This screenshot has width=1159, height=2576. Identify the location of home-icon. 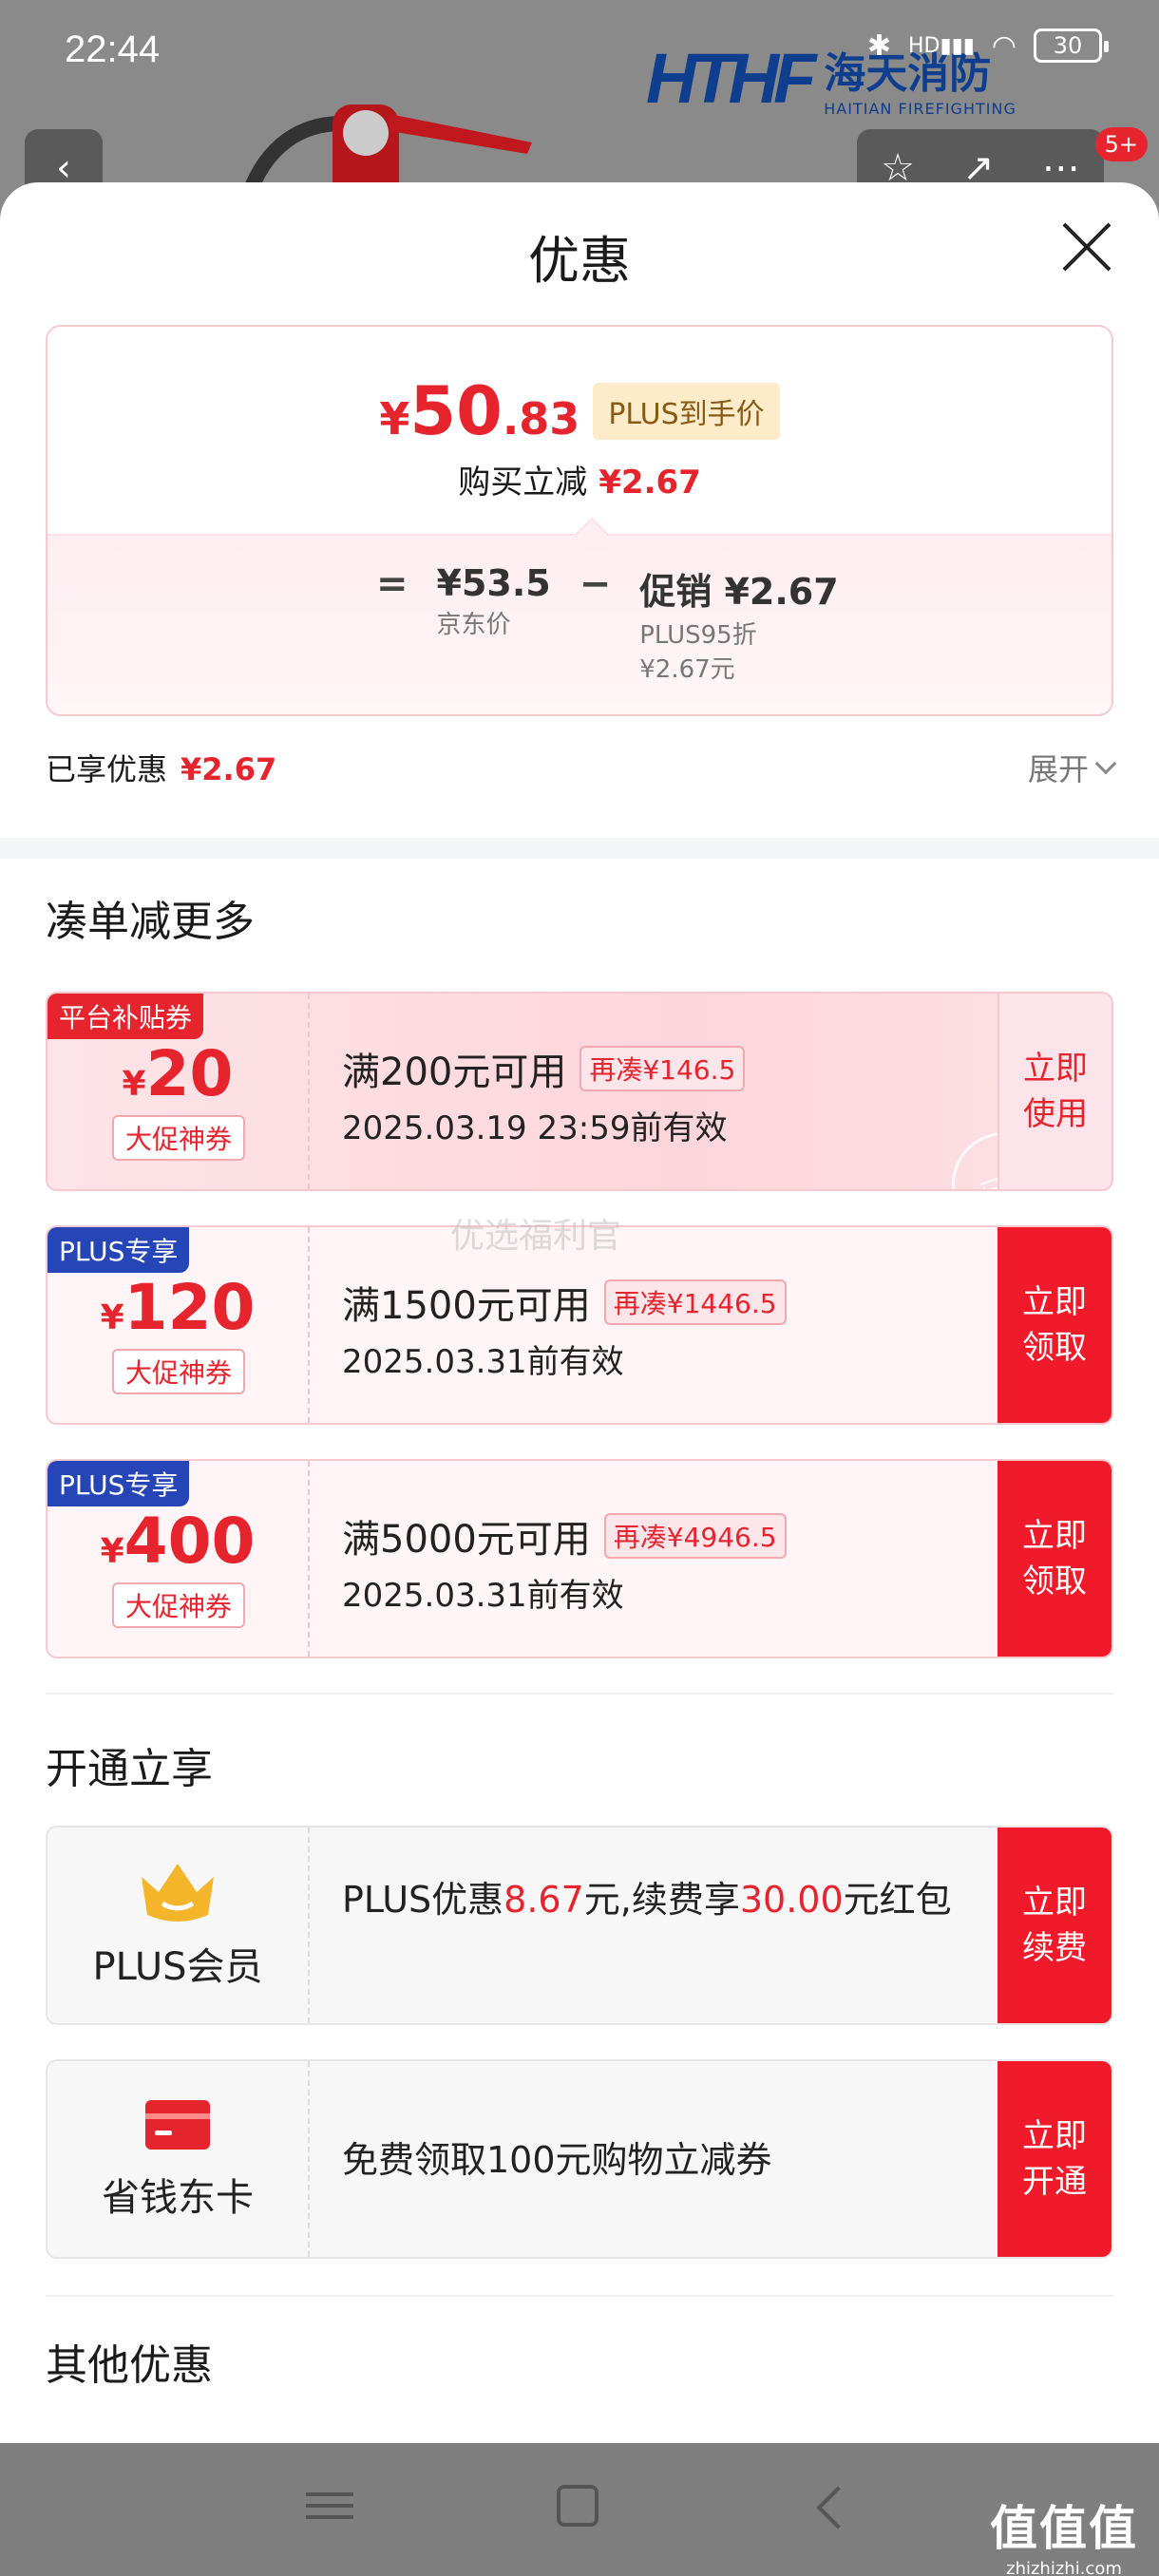
(577, 2506).